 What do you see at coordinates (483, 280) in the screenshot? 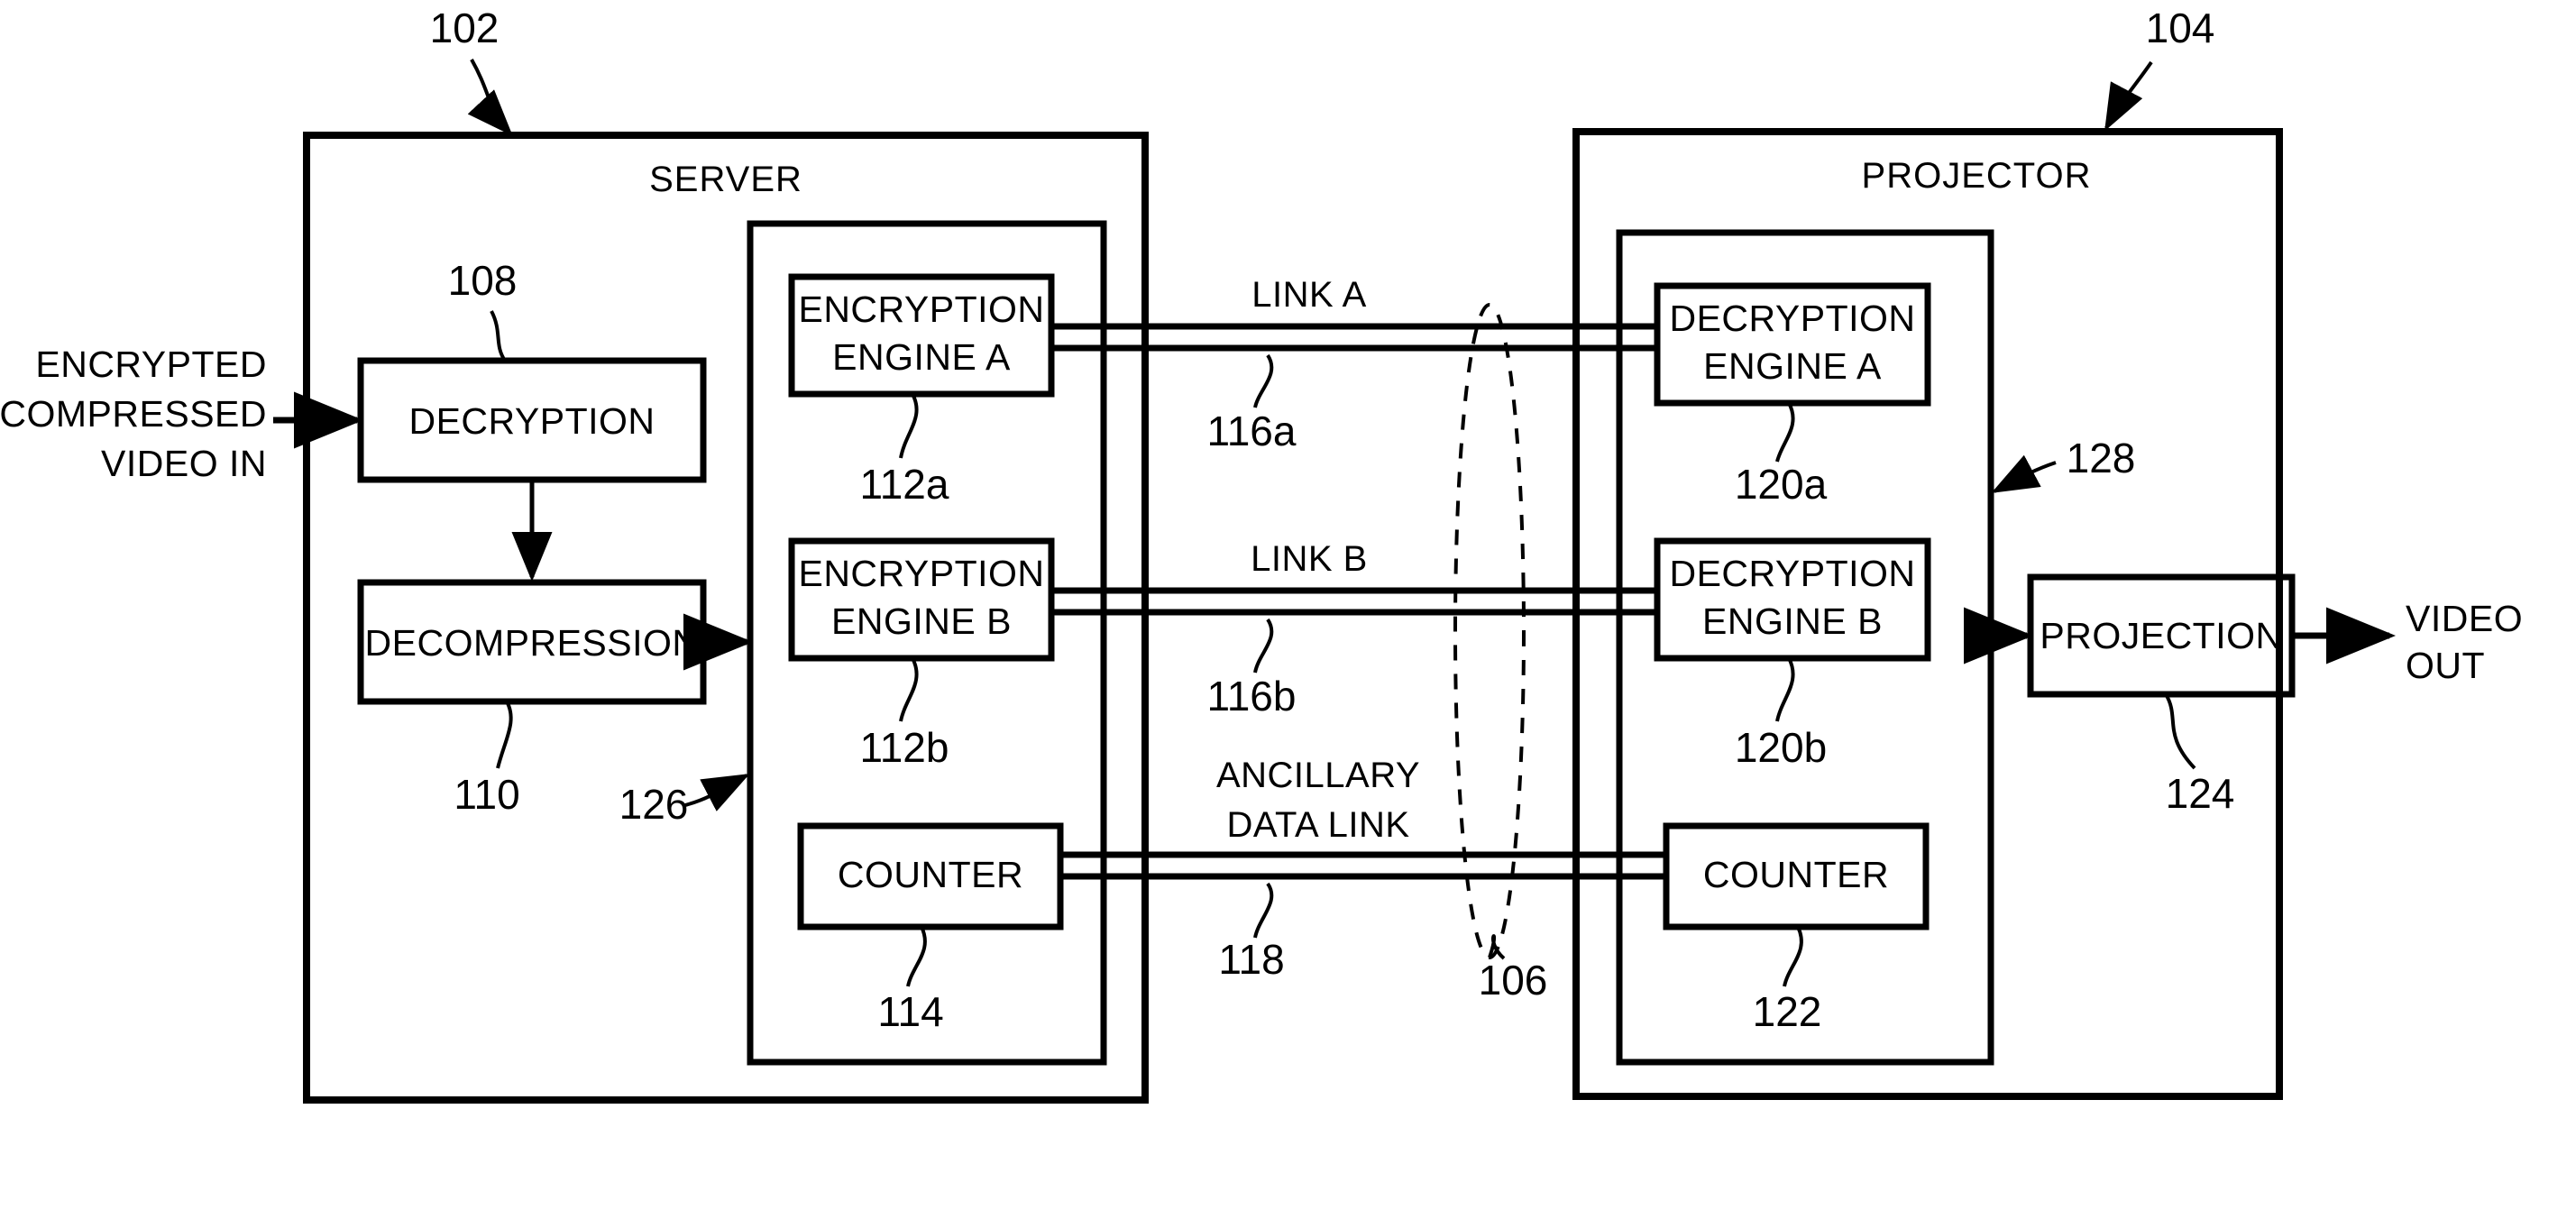
I see `ref-108-label: 108` at bounding box center [483, 280].